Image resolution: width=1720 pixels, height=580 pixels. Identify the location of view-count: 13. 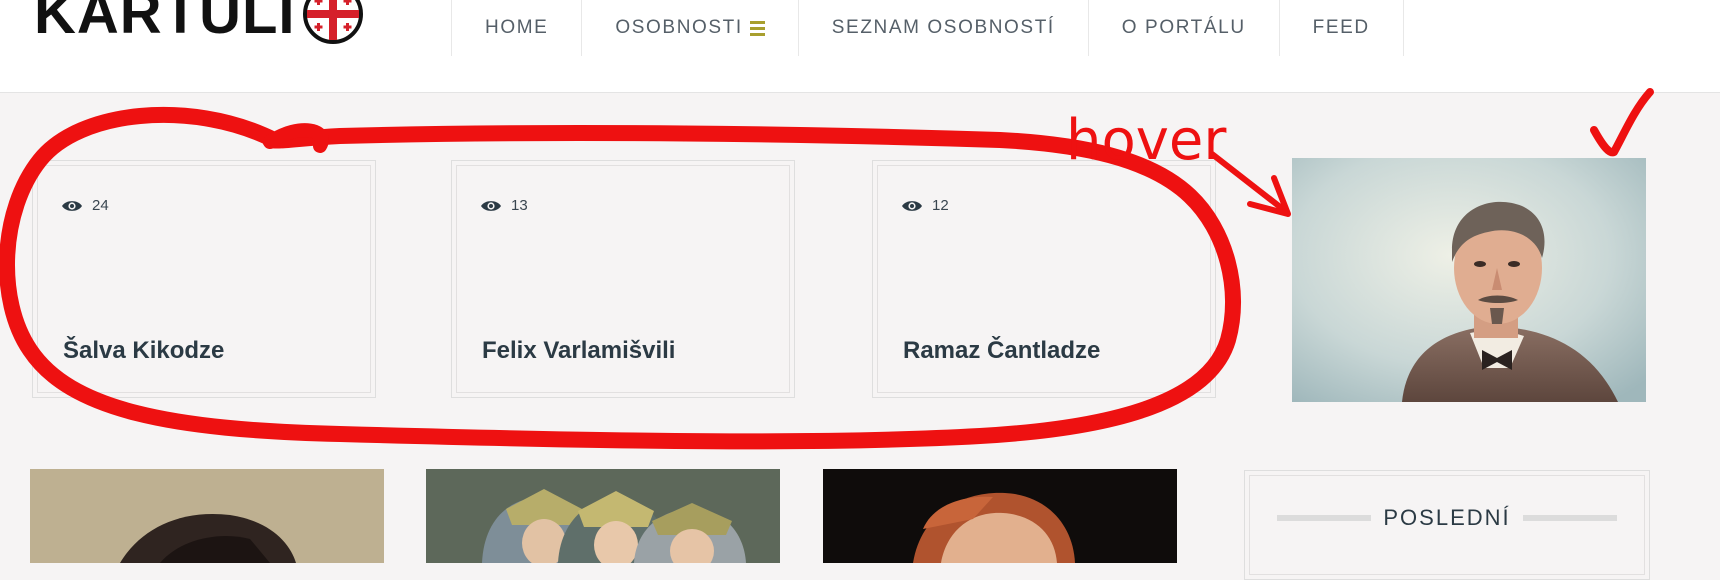
(504, 205).